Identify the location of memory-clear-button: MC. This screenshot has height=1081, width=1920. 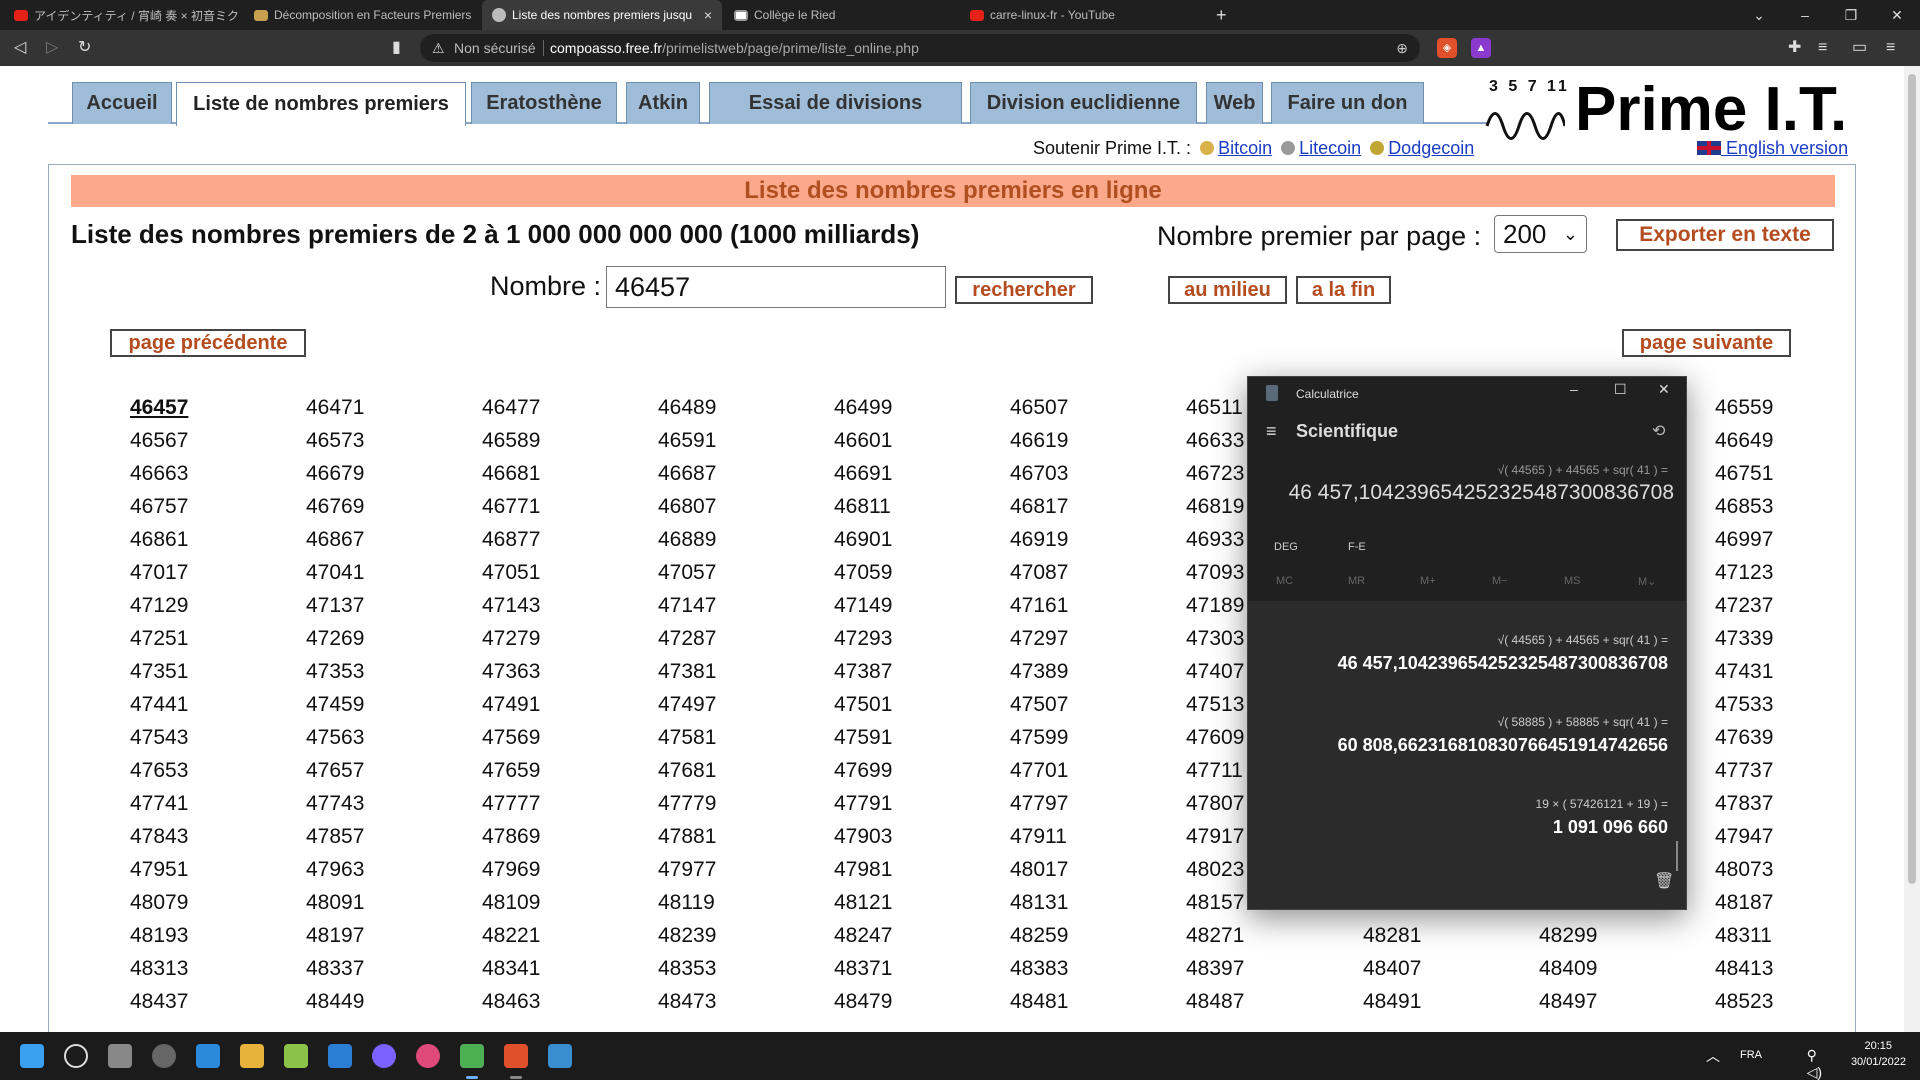
(1284, 581).